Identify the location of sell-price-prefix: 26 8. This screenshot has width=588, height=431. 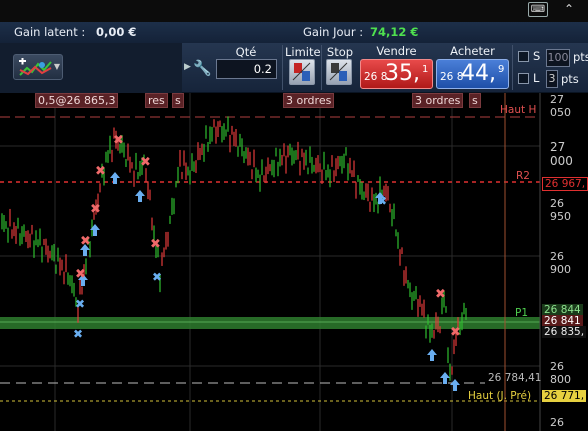
(376, 77).